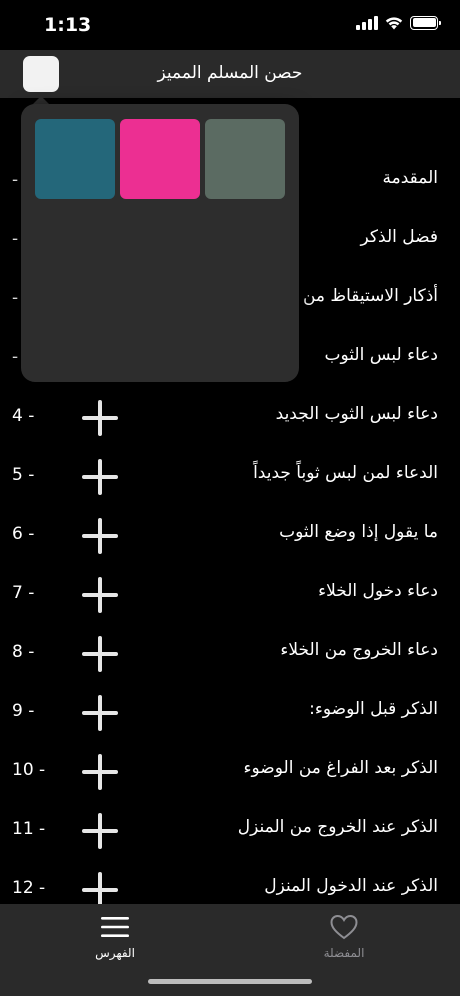 The width and height of the screenshot is (460, 996). What do you see at coordinates (381, 355) in the screenshot?
I see `list-item-title: دعاء لبس الثوب` at bounding box center [381, 355].